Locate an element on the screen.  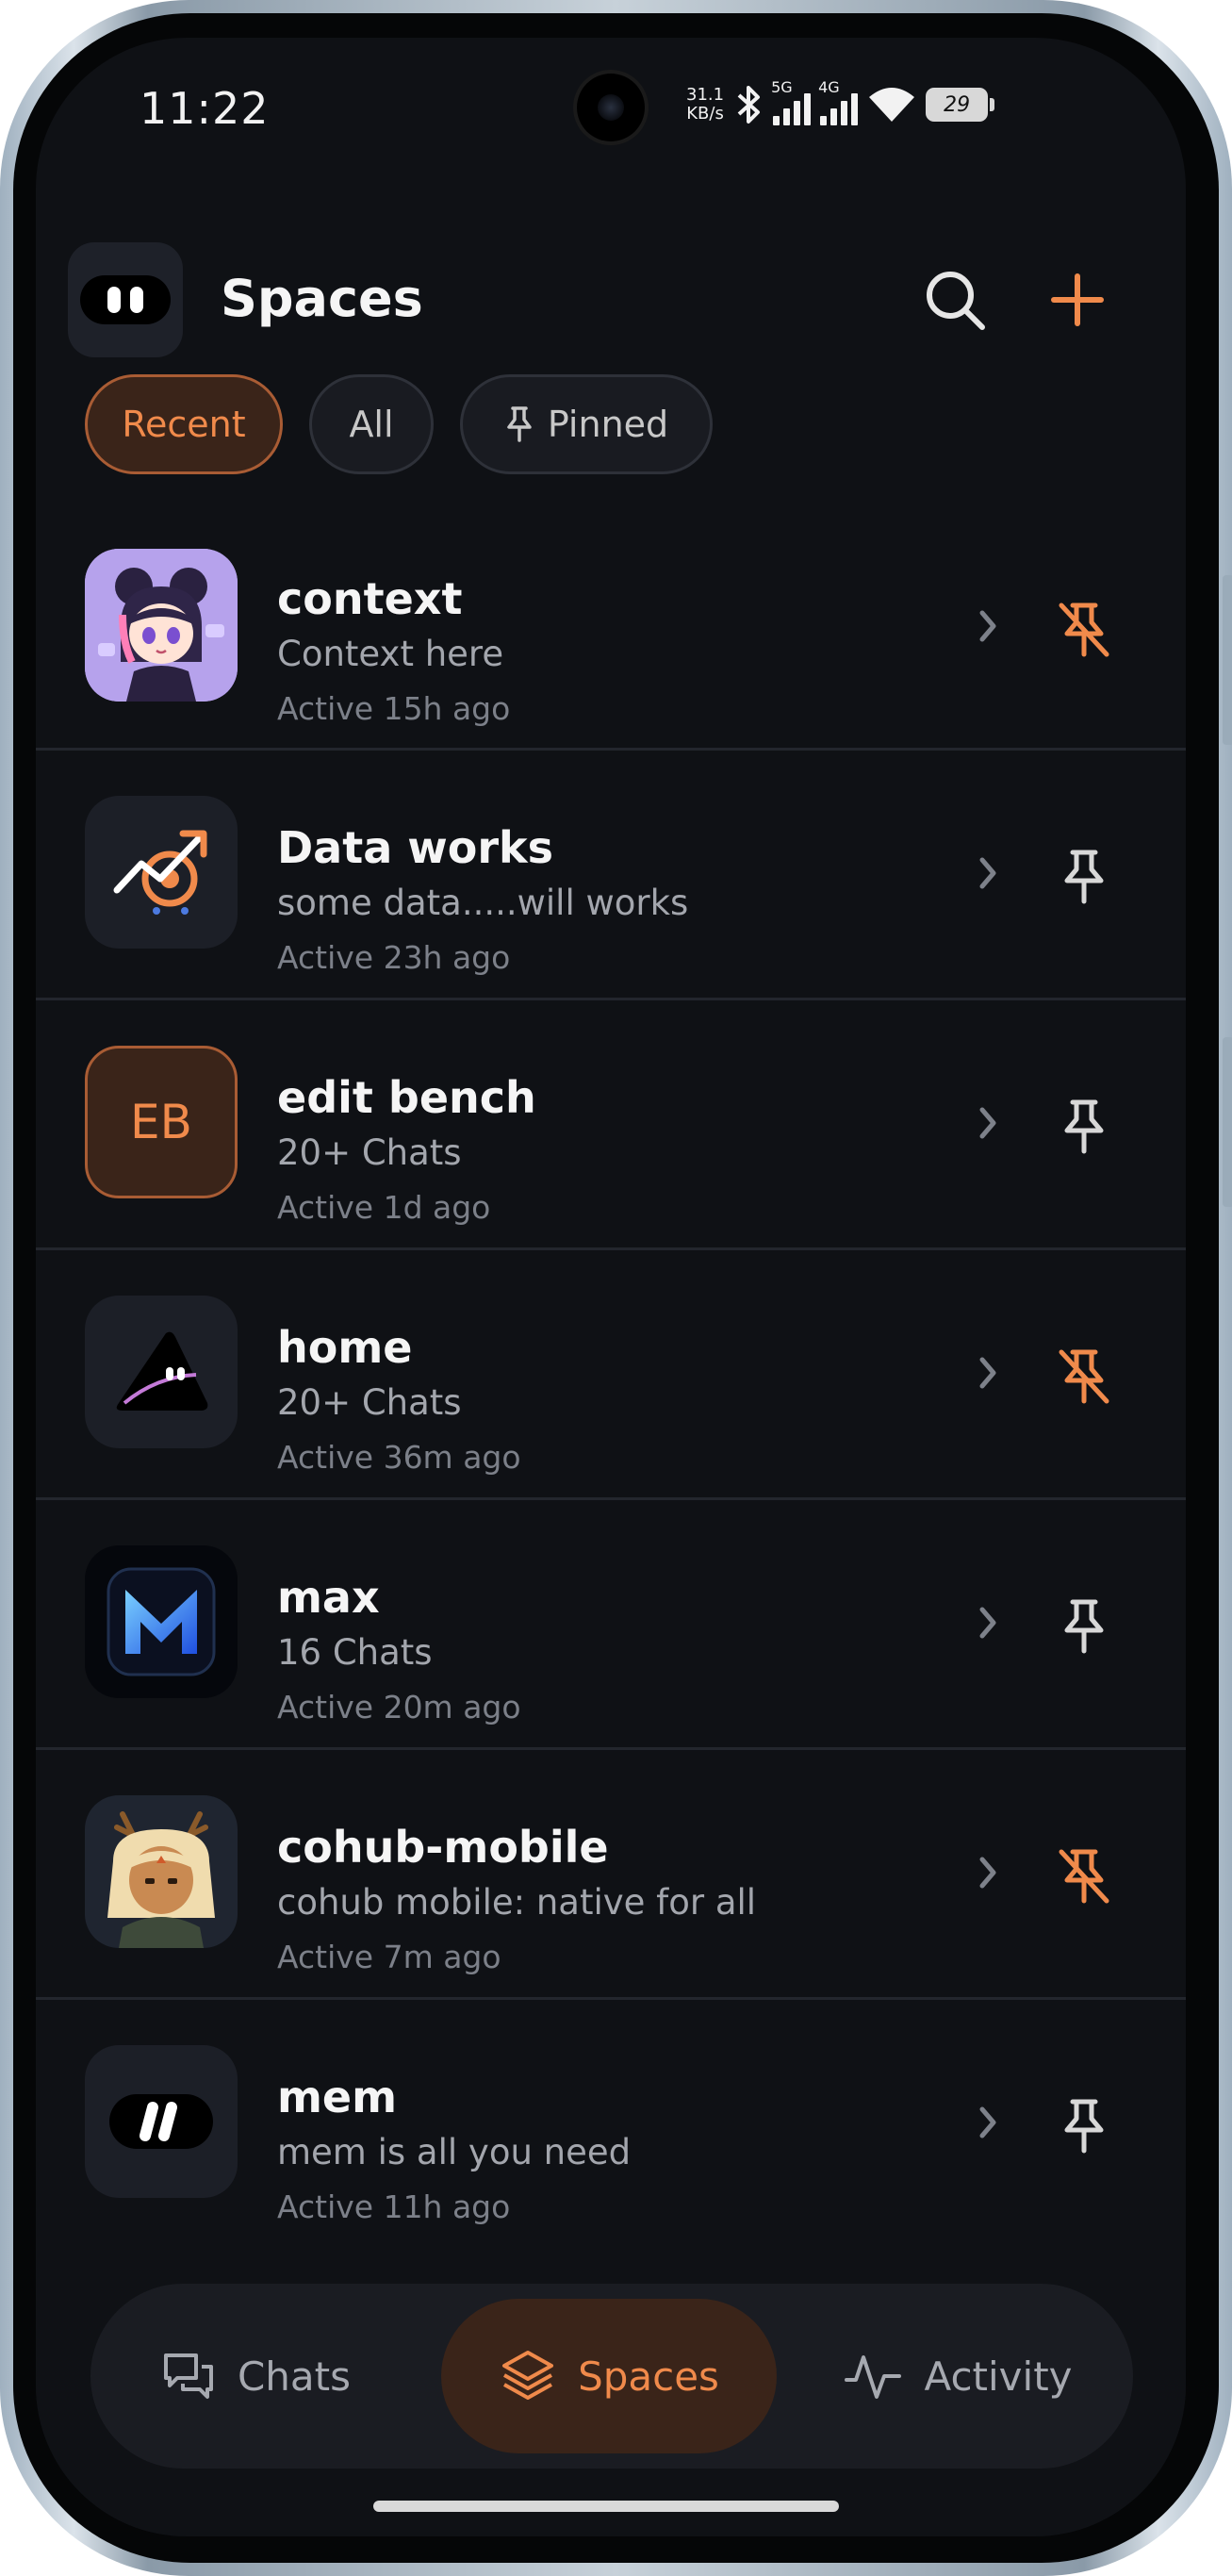
status-icons: 31.1 KB/s 5G 4G 29 is located at coordinates (840, 103).